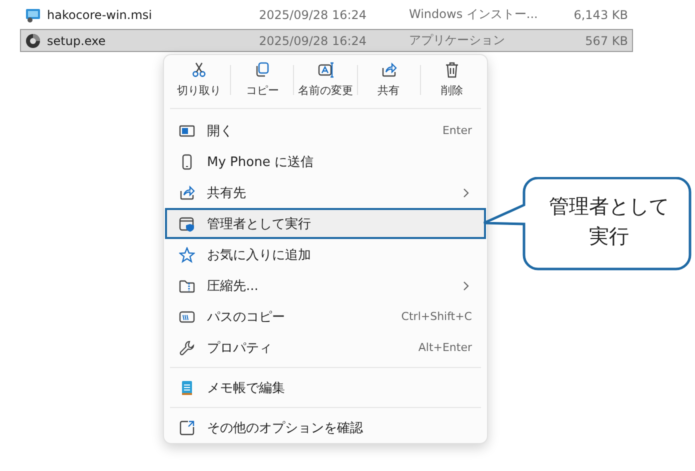 The width and height of the screenshot is (695, 471). Describe the element at coordinates (187, 316) in the screenshot. I see `path-copy-icon` at that location.